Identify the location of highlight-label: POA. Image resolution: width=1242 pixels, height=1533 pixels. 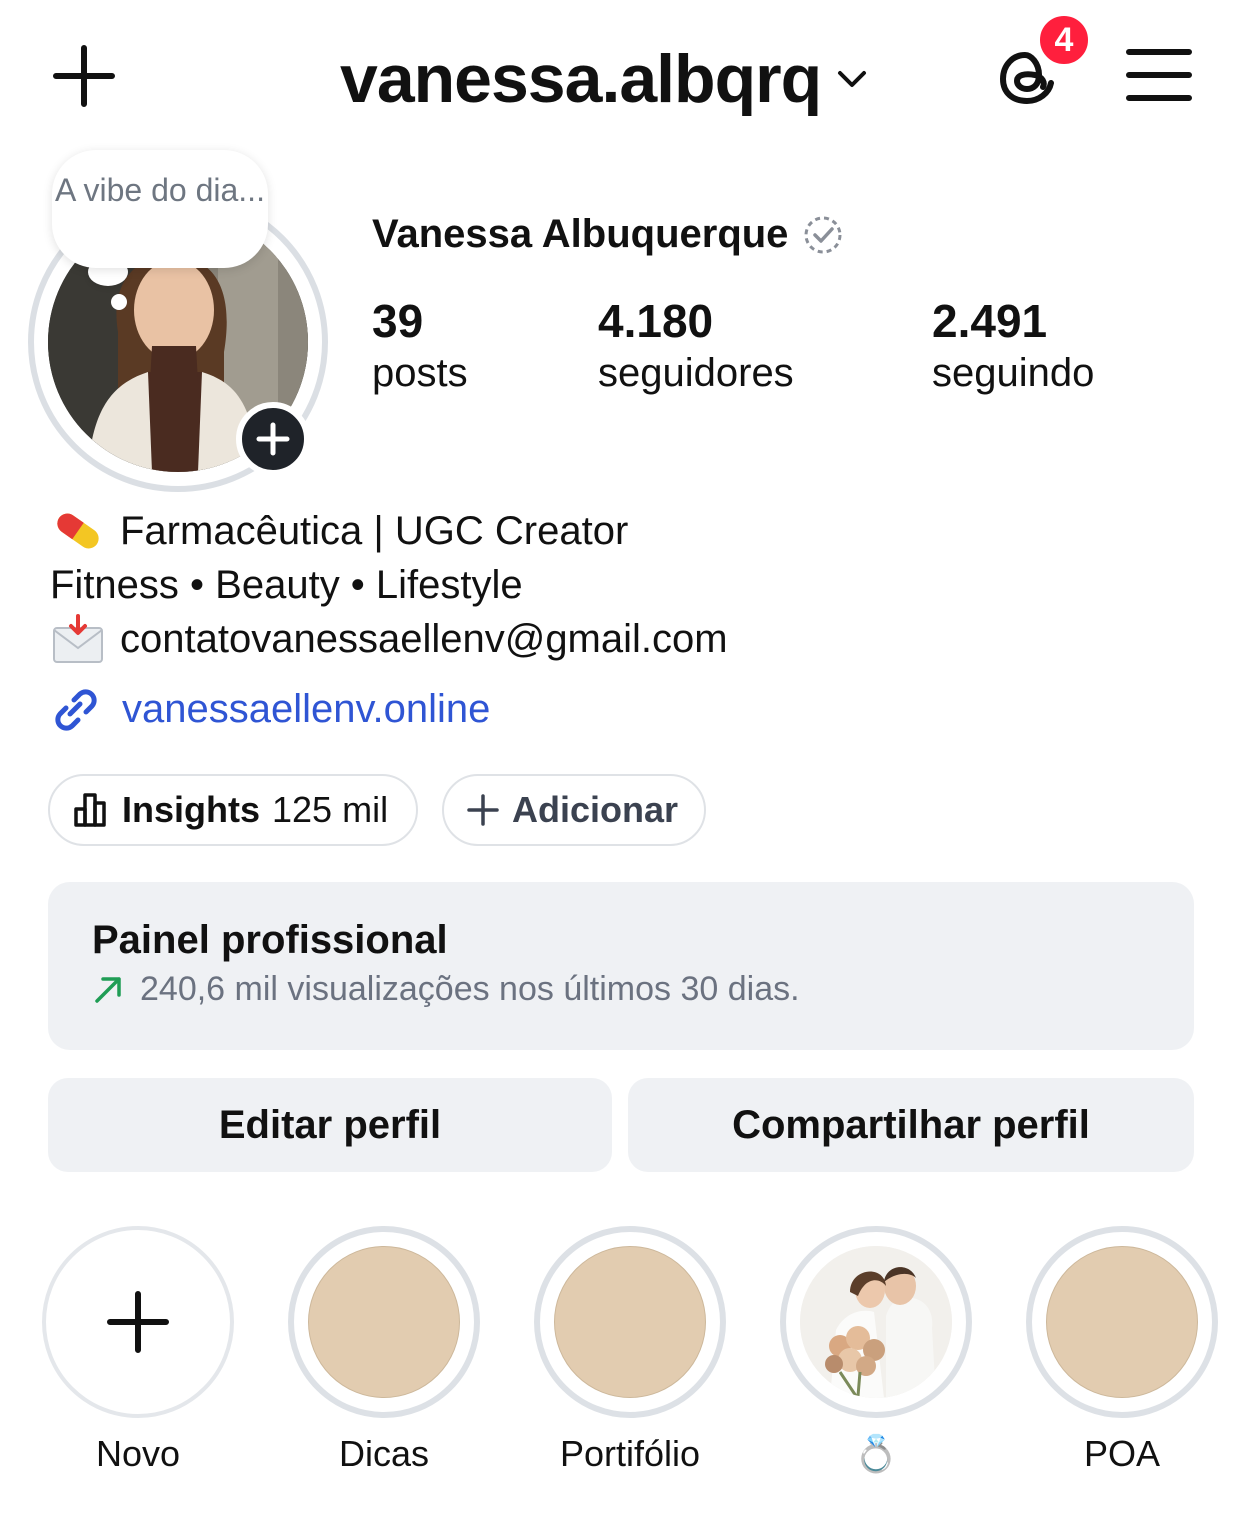
(1122, 1453).